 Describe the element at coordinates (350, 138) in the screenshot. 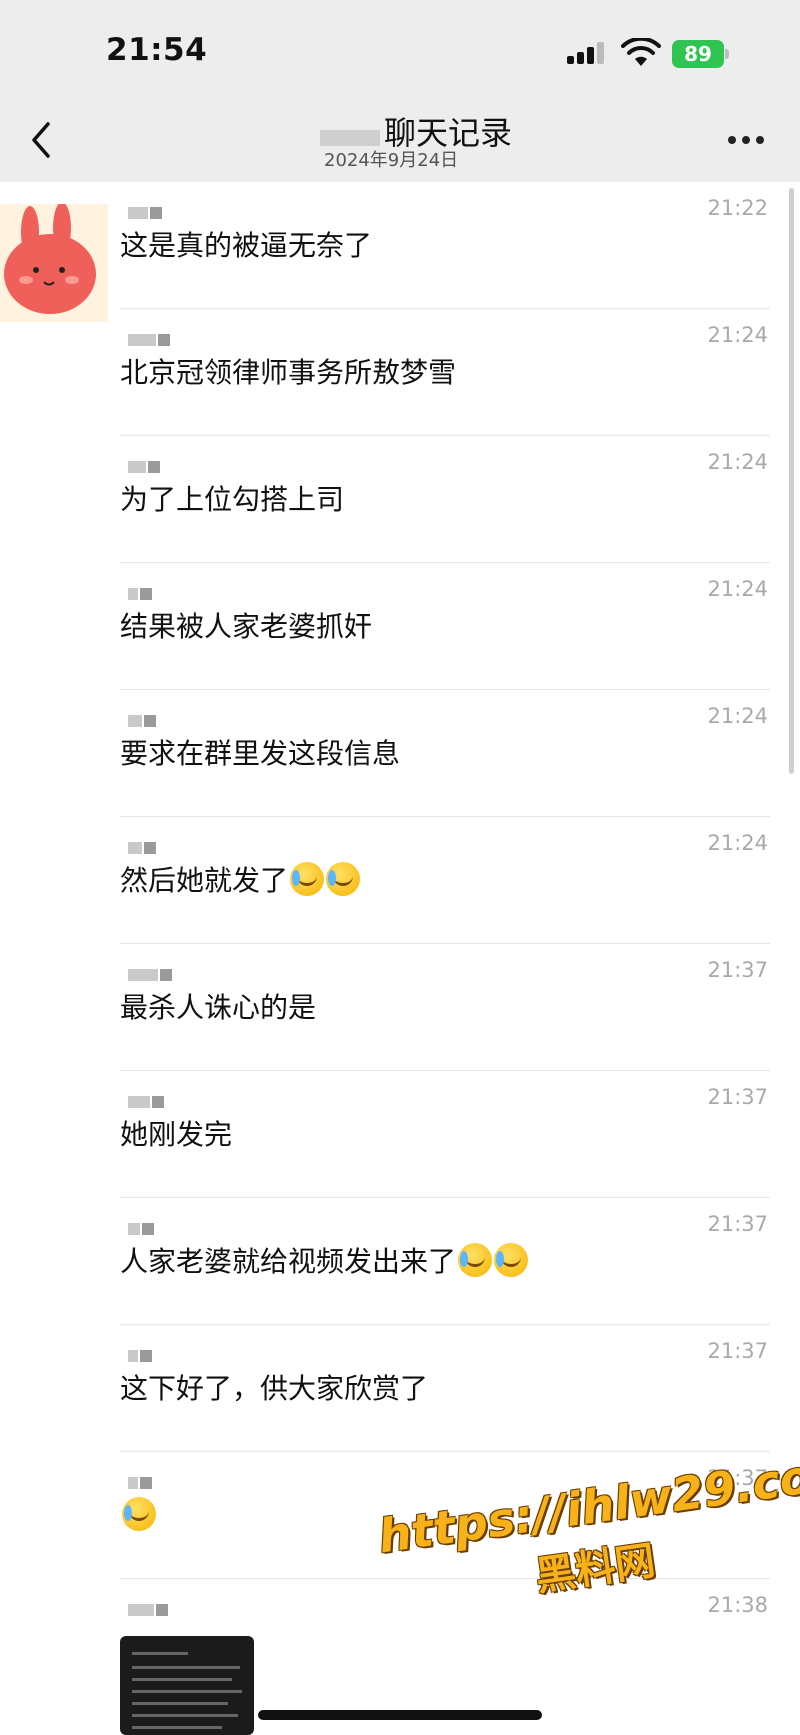

I see `redacted-name` at that location.